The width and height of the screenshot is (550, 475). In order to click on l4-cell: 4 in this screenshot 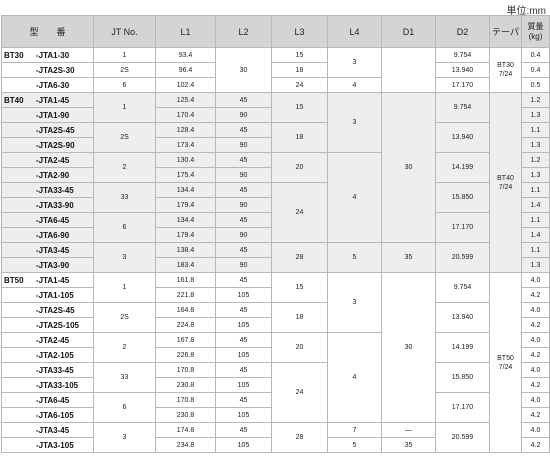, I will do `click(354, 377)`.